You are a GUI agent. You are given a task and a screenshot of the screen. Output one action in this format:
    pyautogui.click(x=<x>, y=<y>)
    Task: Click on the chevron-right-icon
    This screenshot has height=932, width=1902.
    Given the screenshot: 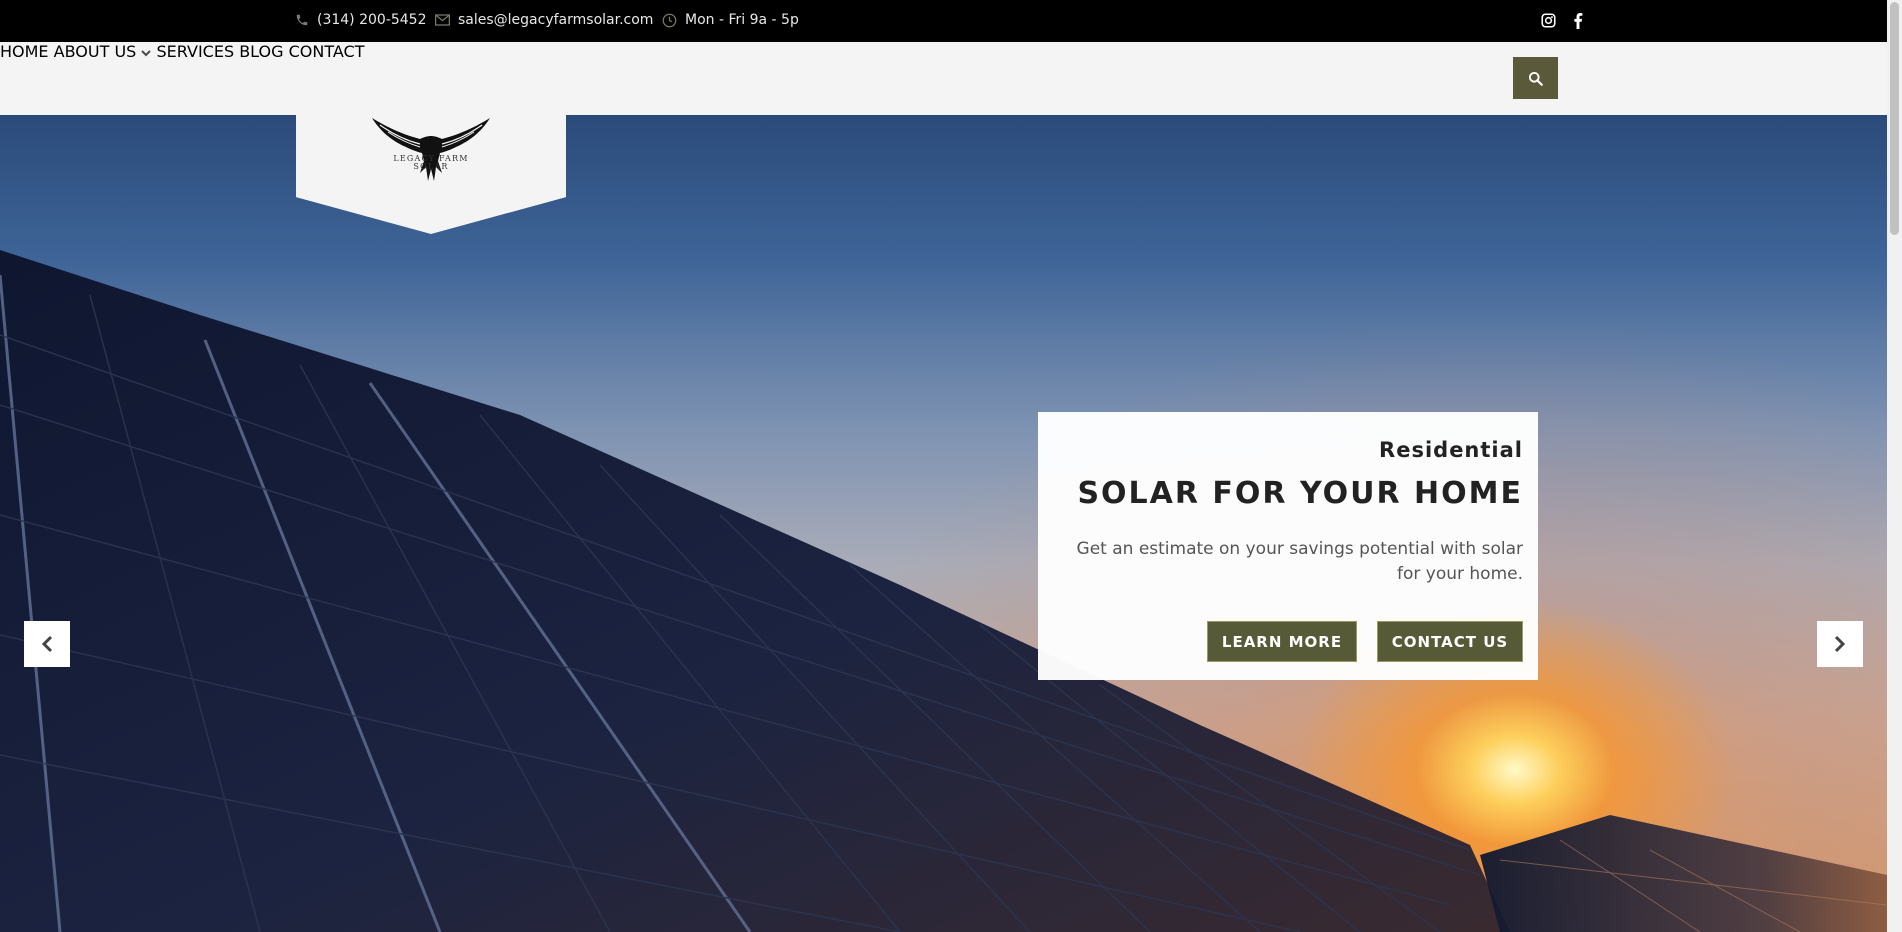 What is the action you would take?
    pyautogui.click(x=1840, y=644)
    